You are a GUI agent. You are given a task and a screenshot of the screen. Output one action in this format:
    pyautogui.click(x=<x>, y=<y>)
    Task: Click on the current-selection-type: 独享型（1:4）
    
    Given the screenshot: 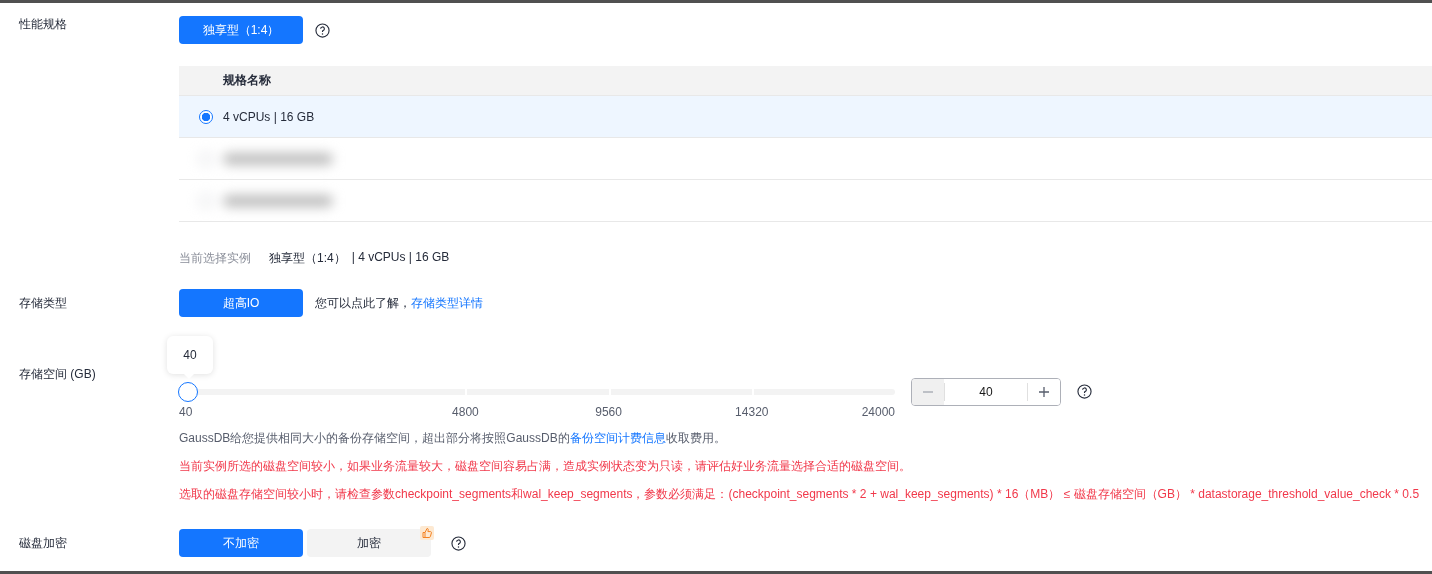 What is the action you would take?
    pyautogui.click(x=307, y=258)
    